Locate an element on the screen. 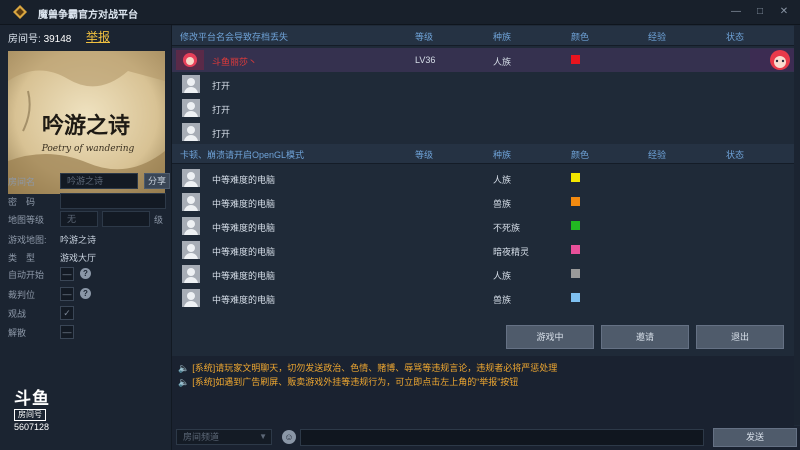 This screenshot has height=450, width=800. team1-header-status: 状态 is located at coordinates (735, 37).